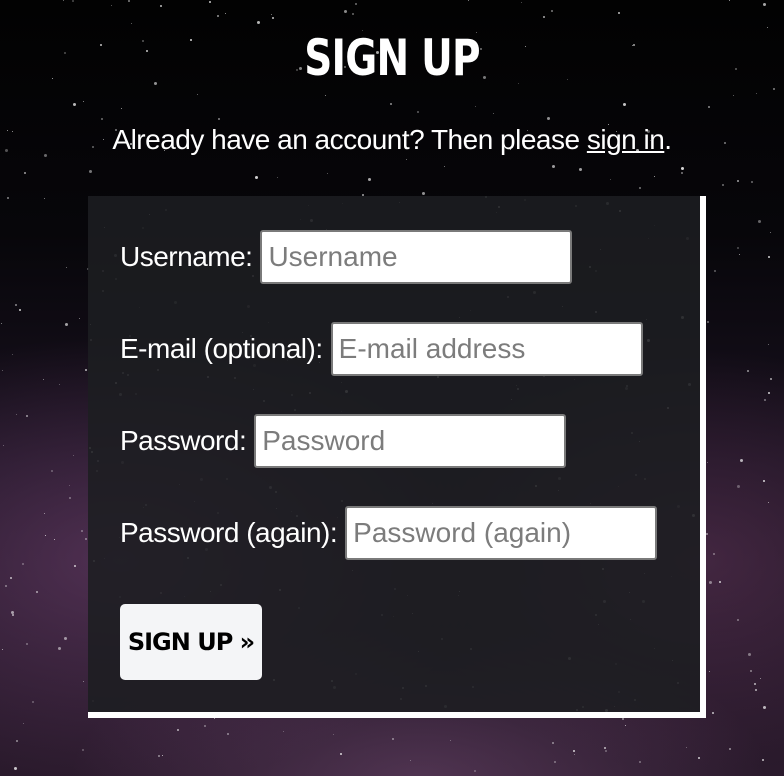  Describe the element at coordinates (410, 441) in the screenshot. I see `password-input` at that location.